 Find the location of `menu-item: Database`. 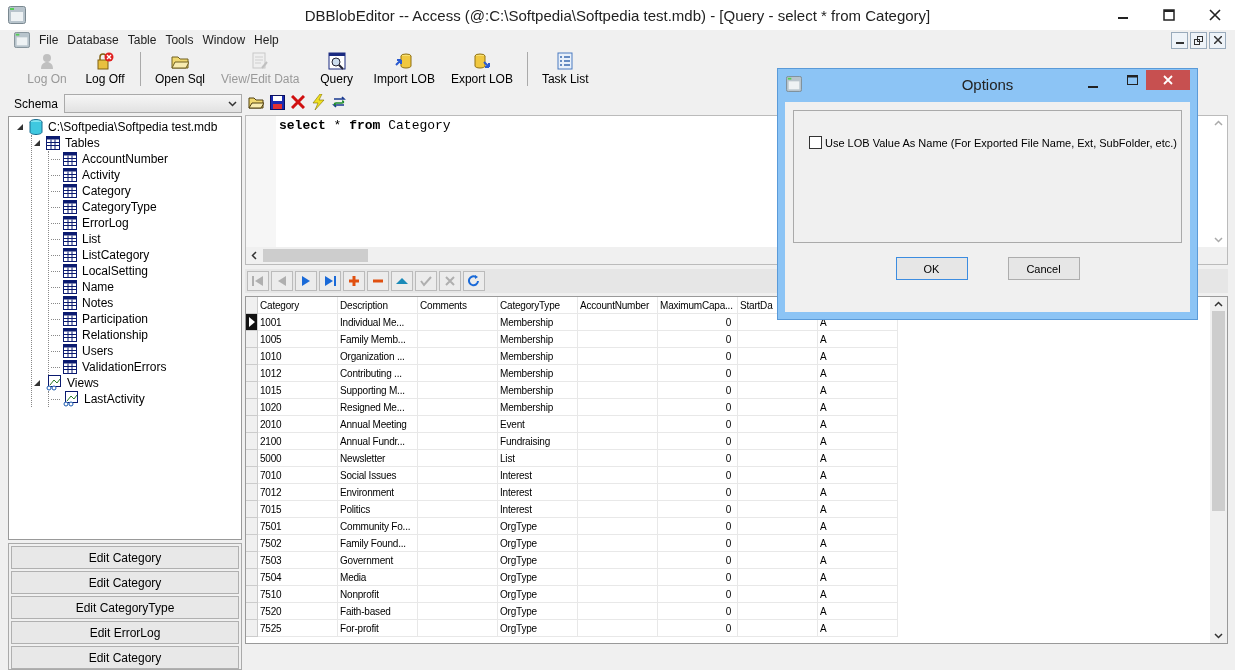

menu-item: Database is located at coordinates (94, 40).